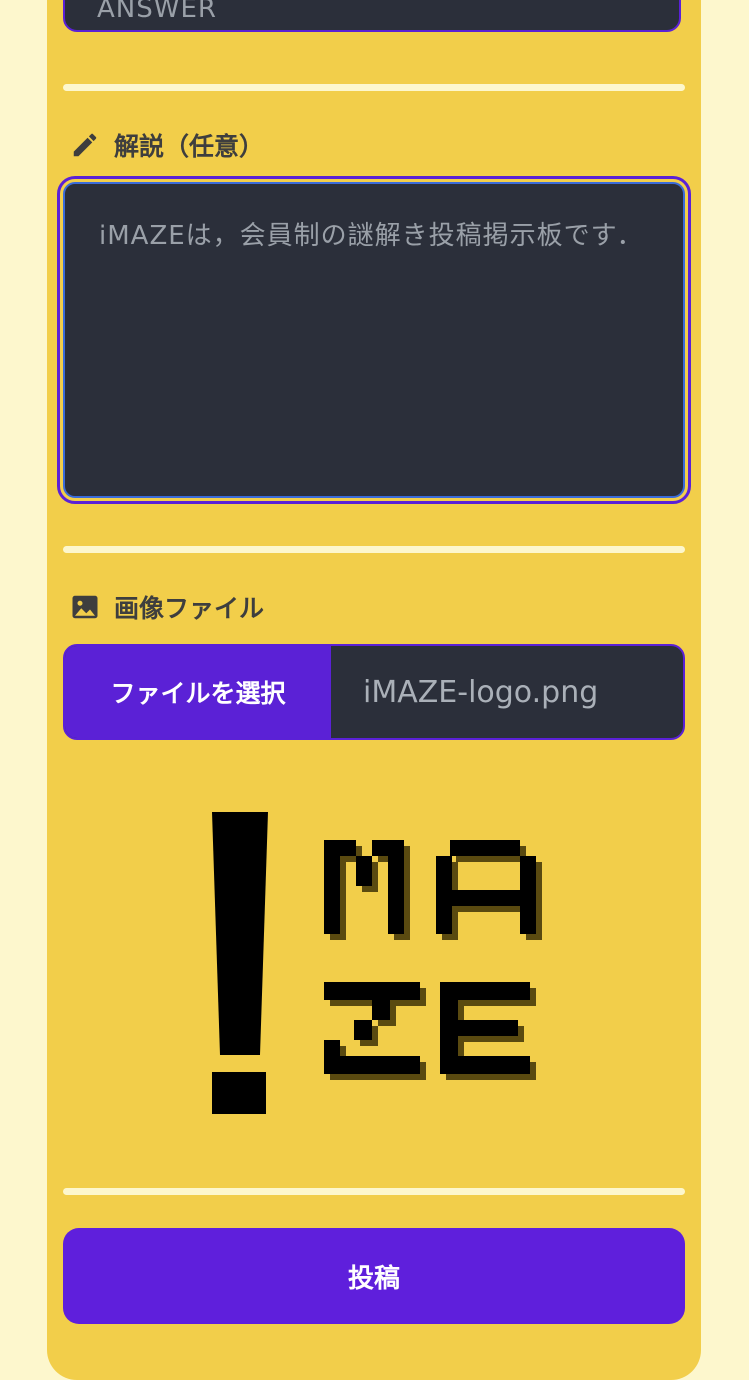  I want to click on image-file-label-text: 画像ファイル, so click(189, 608).